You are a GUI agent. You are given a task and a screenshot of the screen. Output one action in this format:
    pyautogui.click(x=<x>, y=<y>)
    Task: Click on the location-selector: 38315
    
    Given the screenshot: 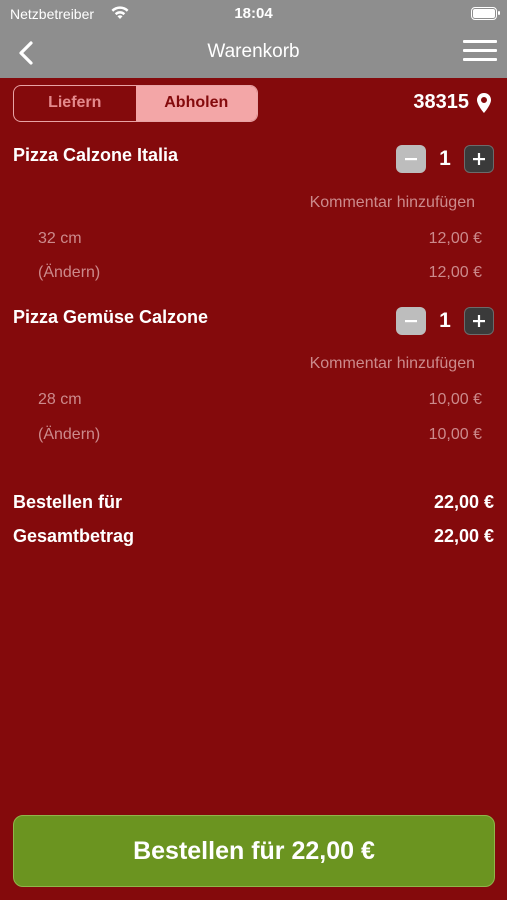 What is the action you would take?
    pyautogui.click(x=452, y=102)
    